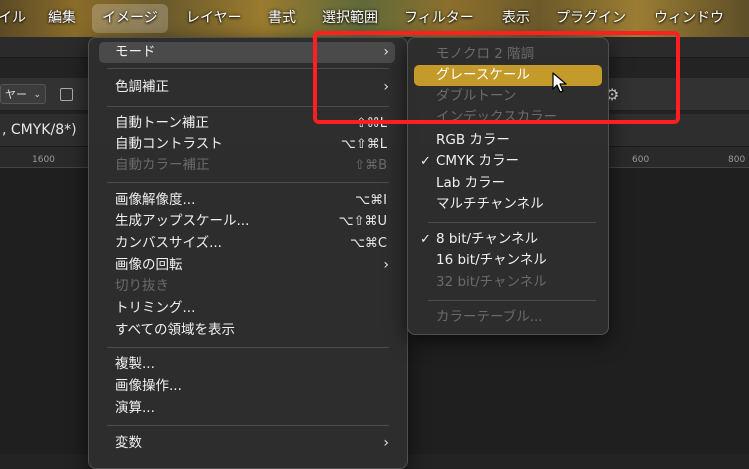  I want to click on mode-cmyk-color: ✓ CMYK カラー, so click(508, 161).